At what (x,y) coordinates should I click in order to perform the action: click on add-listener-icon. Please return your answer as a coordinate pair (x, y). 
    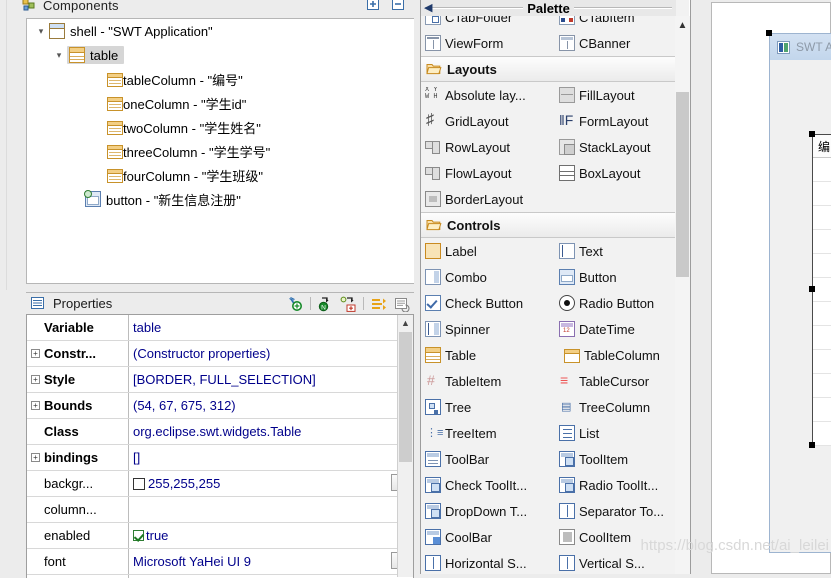
    Looking at the image, I should click on (348, 304).